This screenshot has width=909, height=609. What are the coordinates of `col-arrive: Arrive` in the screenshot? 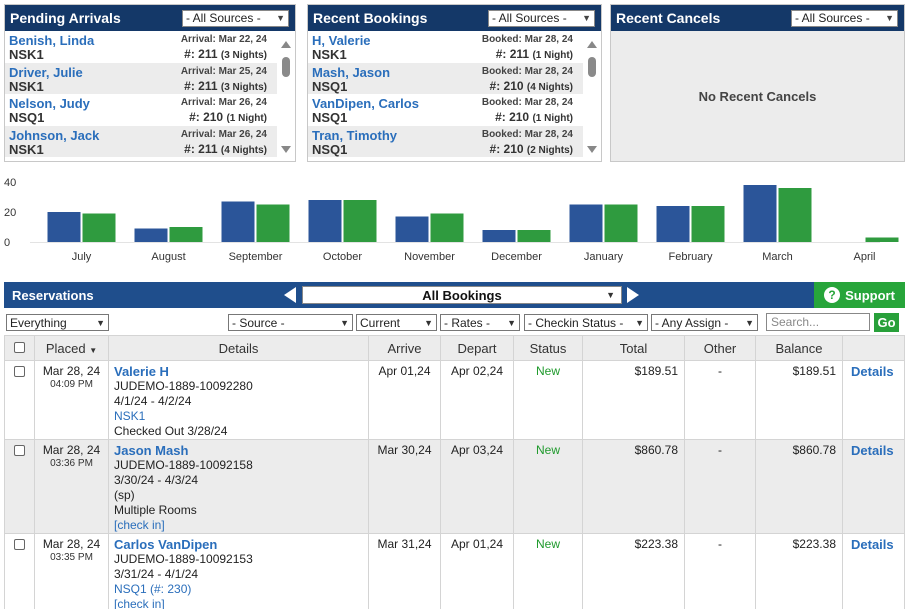 It's located at (404, 348).